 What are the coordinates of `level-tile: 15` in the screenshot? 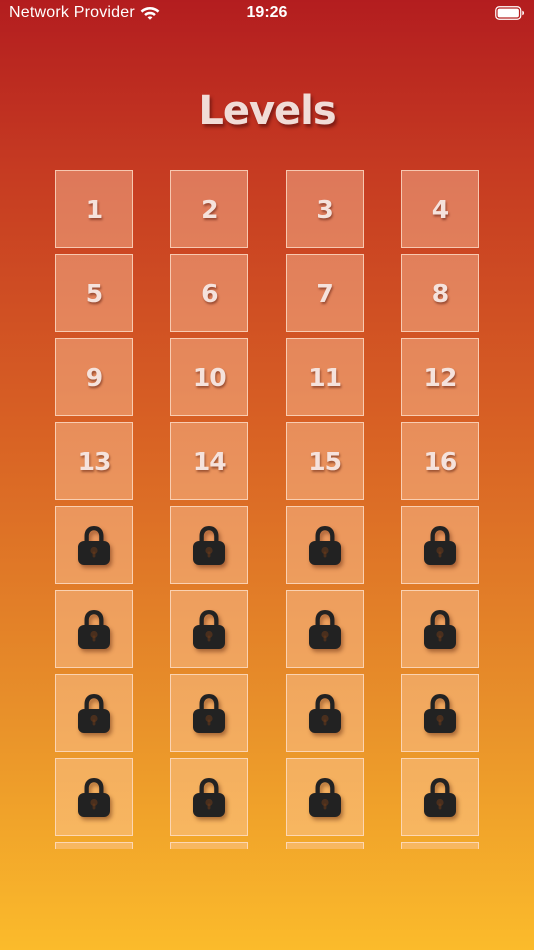 It's located at (324, 461).